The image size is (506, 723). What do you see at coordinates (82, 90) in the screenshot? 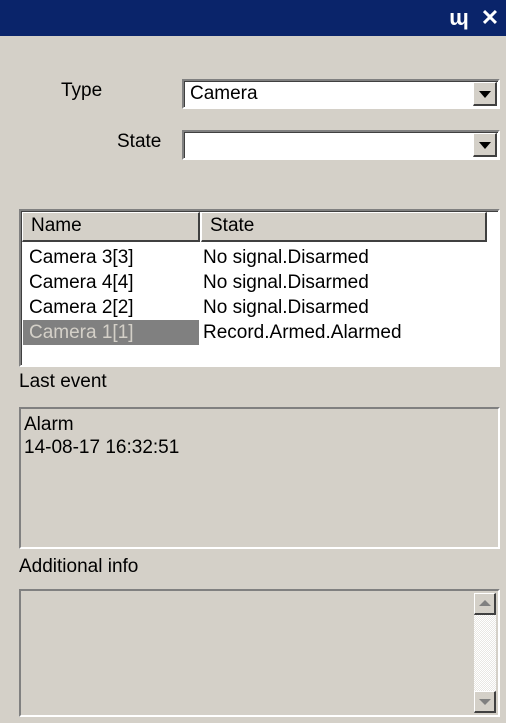
I see `type-label: Type` at bounding box center [82, 90].